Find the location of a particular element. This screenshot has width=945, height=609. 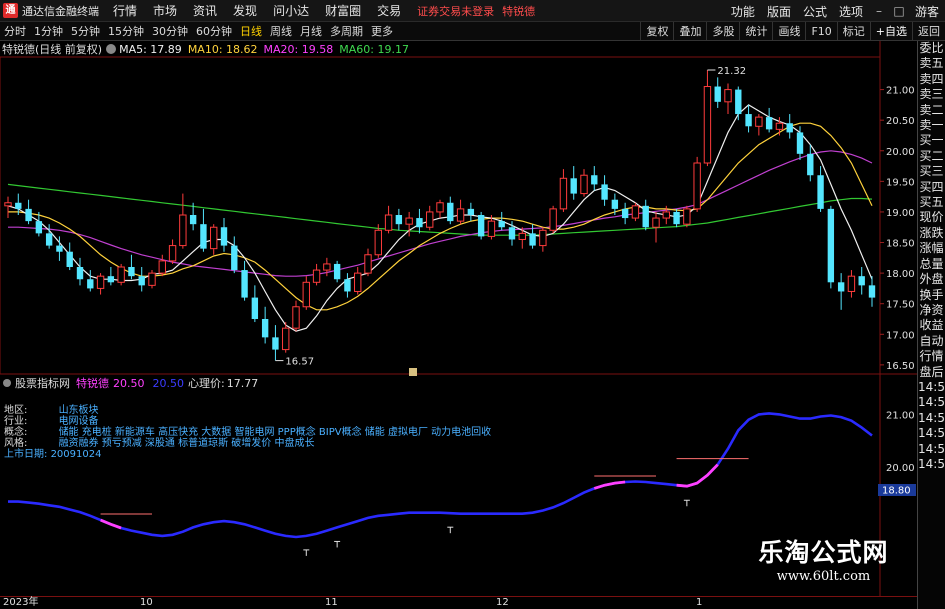

indicator-name: 股票指标网 is located at coordinates (42, 383).